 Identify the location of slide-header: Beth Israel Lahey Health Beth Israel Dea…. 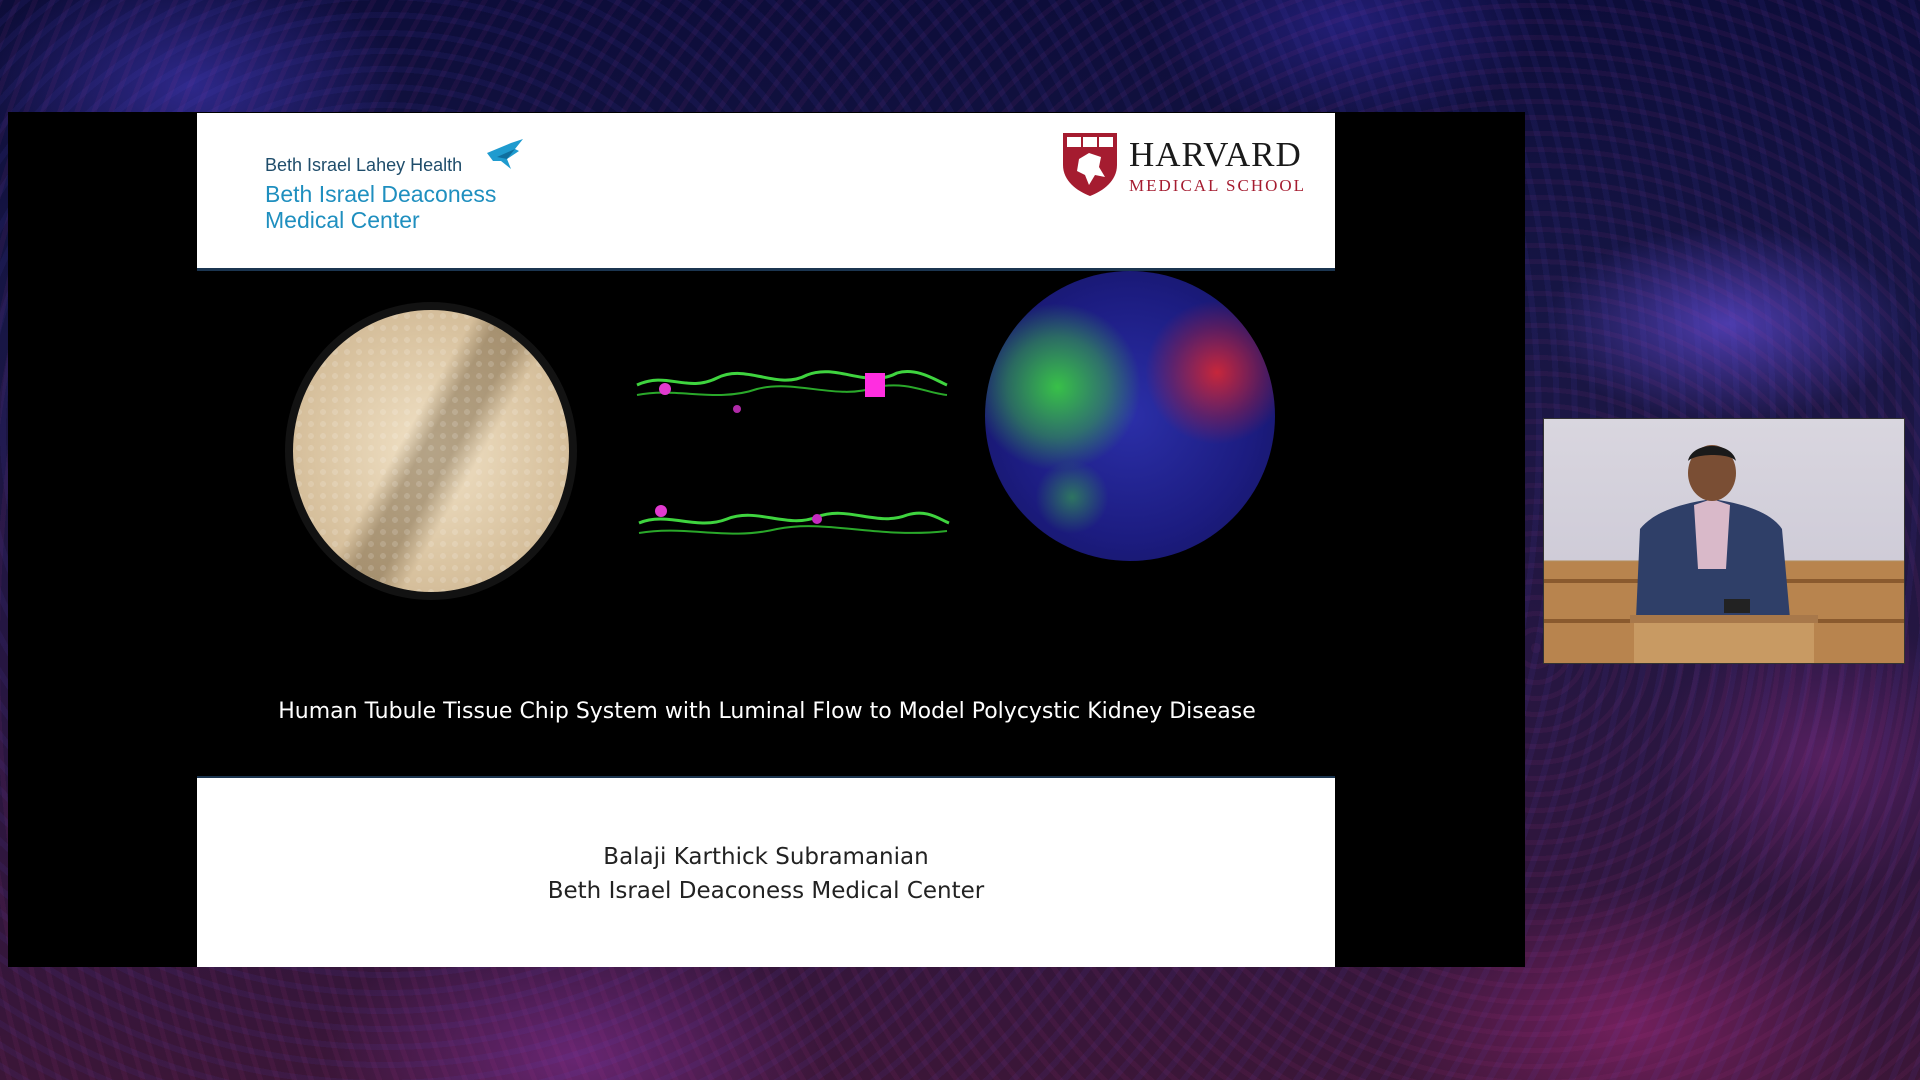
(766, 192).